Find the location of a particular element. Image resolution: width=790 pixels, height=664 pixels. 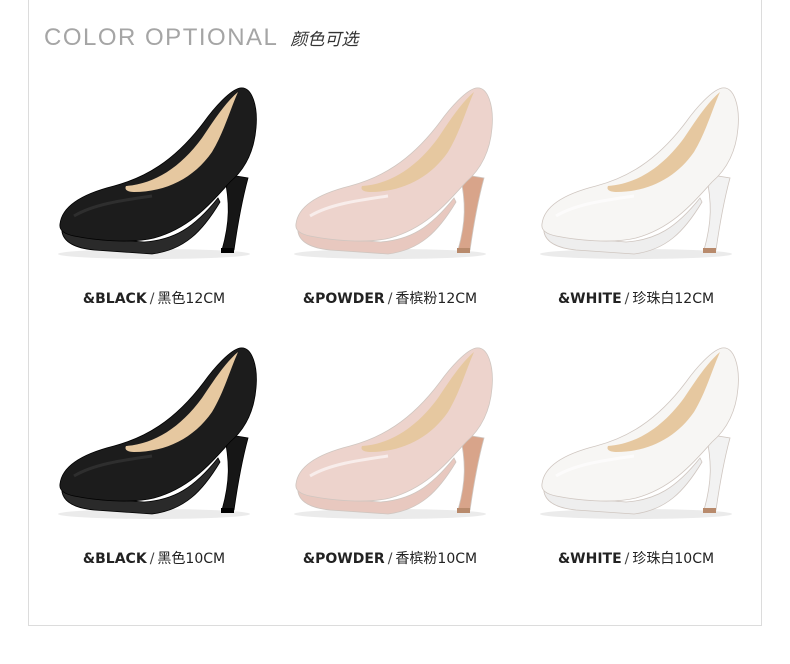

product-card-white-10cm: &WHITE / 珍珠白10CM is located at coordinates (636, 462).